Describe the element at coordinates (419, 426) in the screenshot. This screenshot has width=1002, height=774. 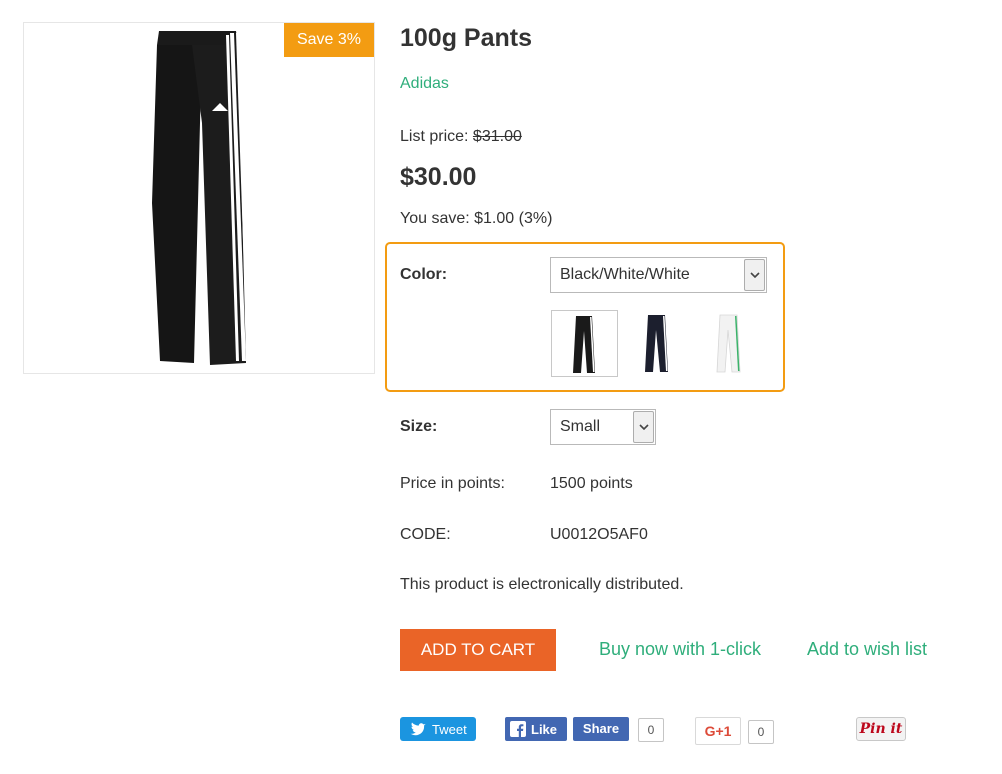
I see `size-label: Size:` at that location.